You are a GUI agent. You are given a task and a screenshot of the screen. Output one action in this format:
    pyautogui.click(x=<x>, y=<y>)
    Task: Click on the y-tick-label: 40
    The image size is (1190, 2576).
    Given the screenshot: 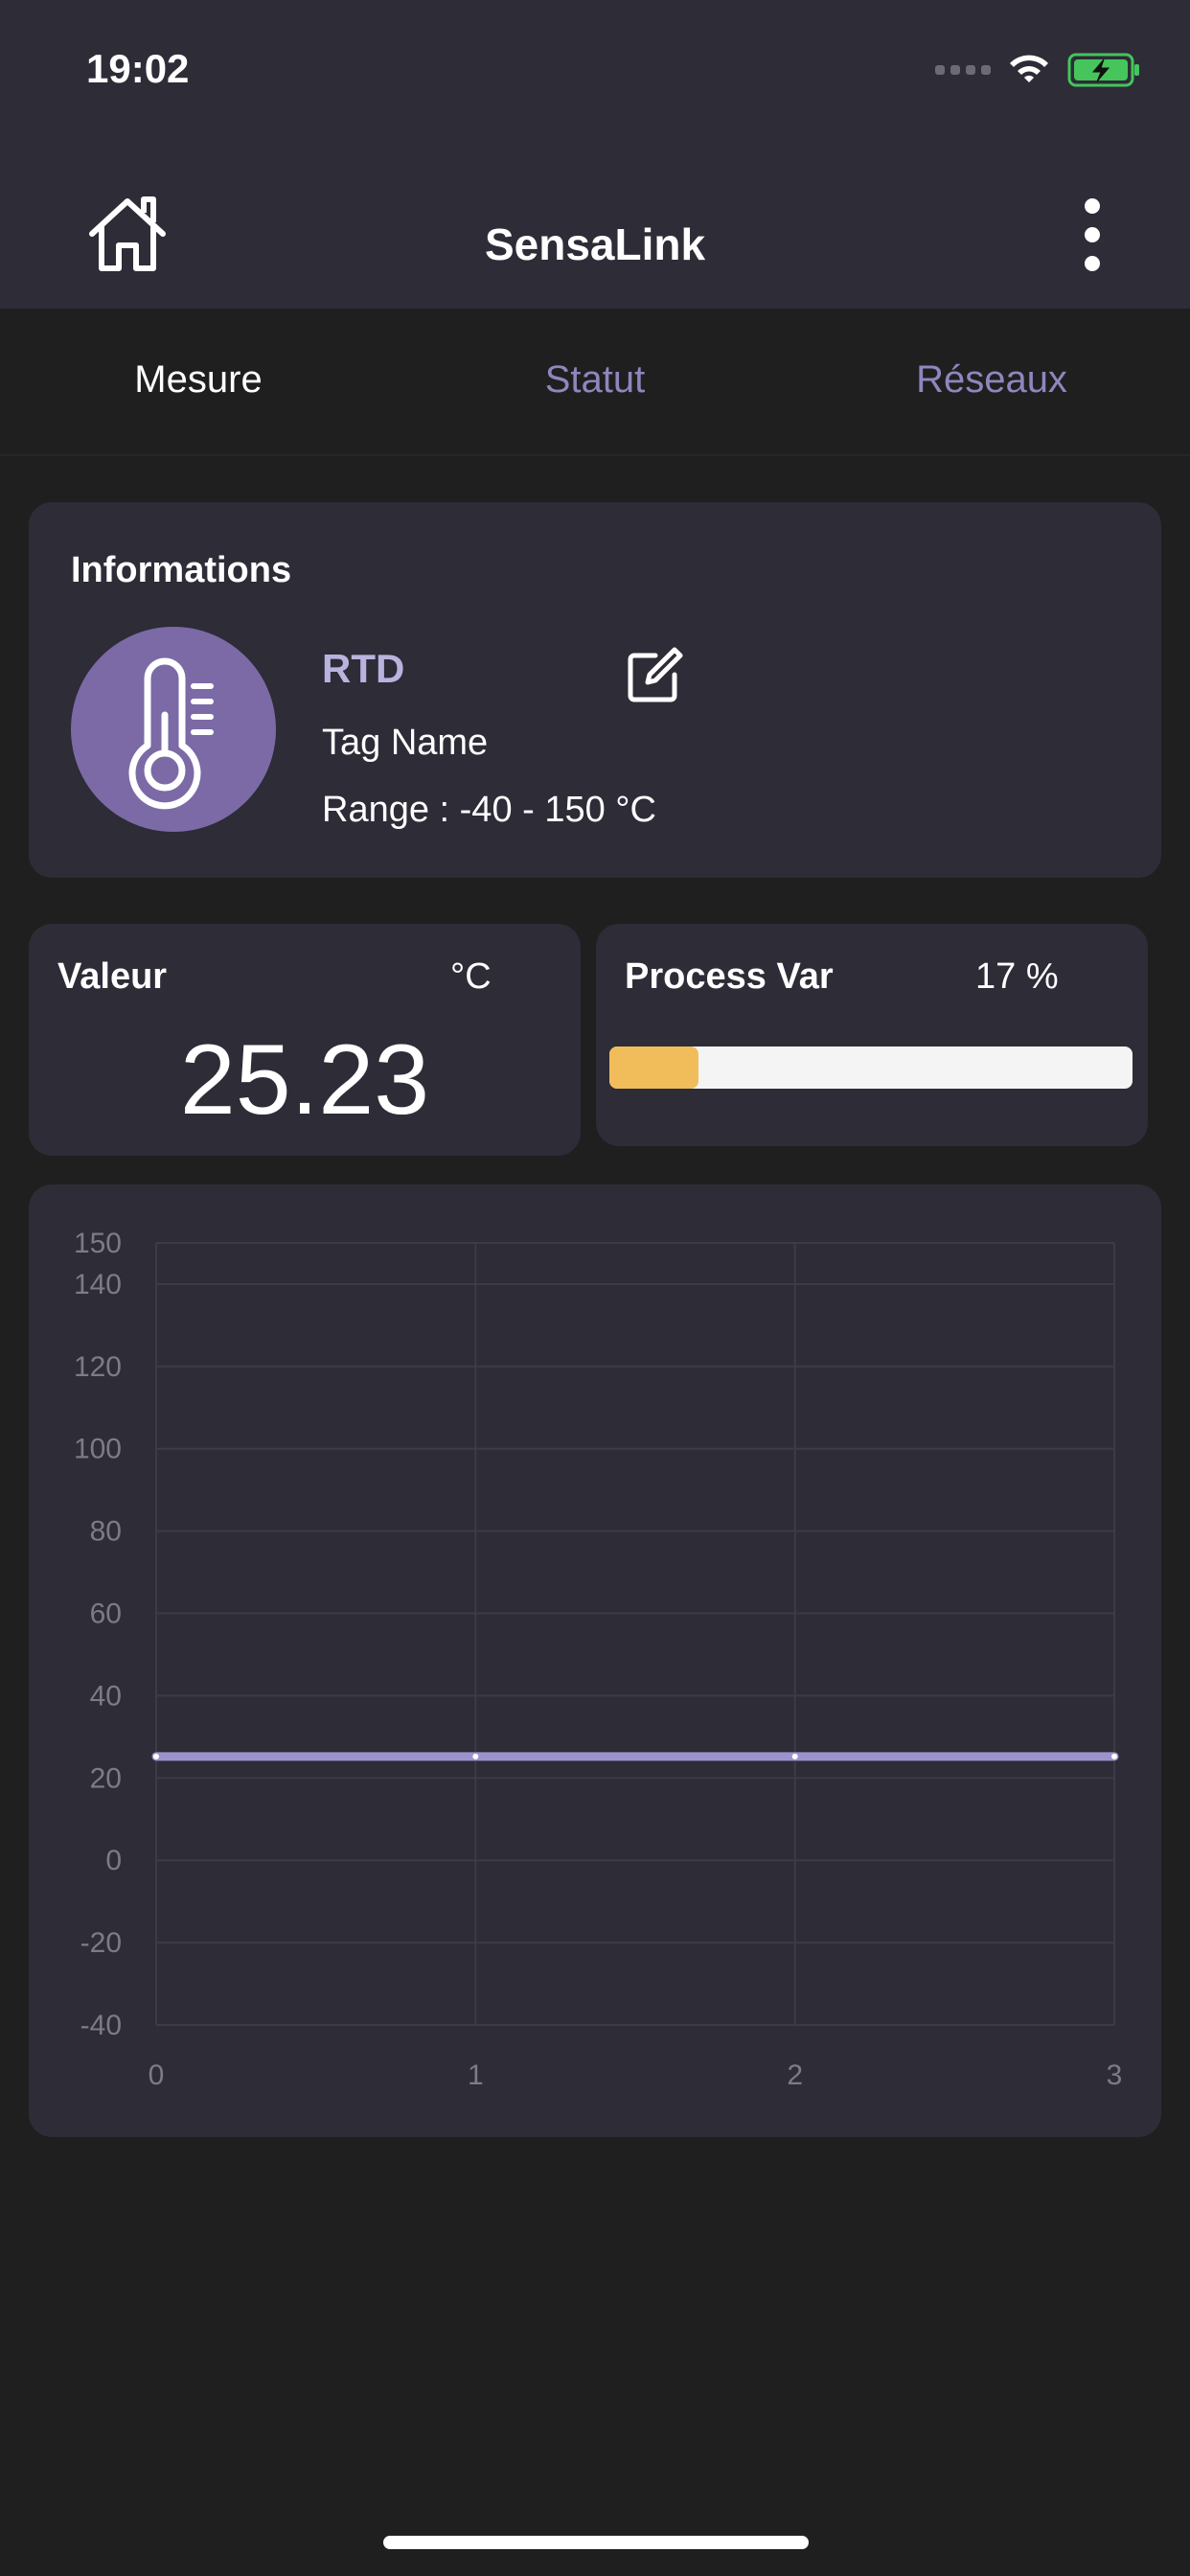 What is the action you would take?
    pyautogui.click(x=106, y=1696)
    